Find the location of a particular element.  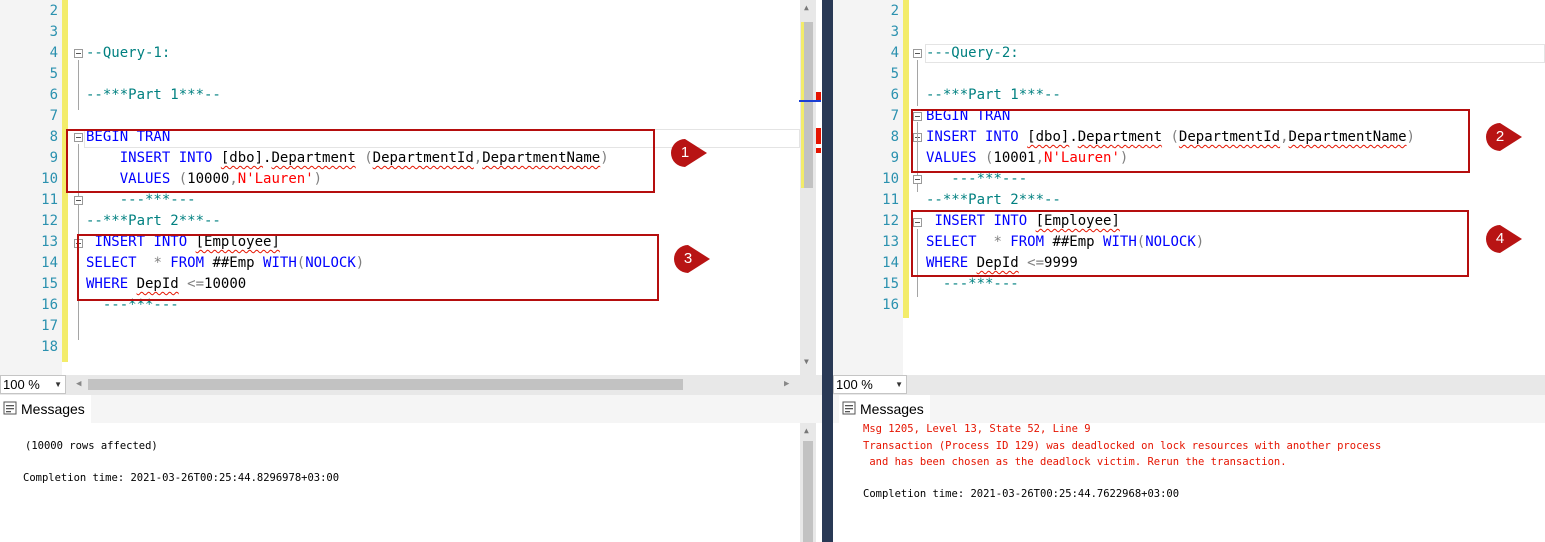

editor-horizontal-scrollbar is located at coordinates (1189, 385).